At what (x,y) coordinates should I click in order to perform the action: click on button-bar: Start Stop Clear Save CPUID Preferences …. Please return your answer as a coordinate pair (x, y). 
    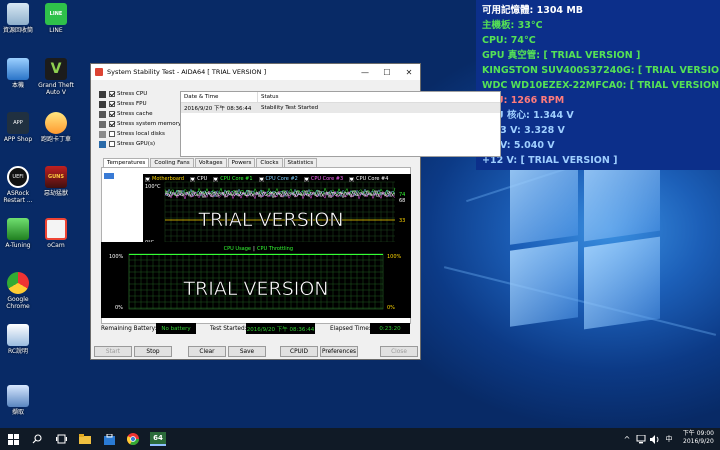
    Looking at the image, I should click on (255, 353).